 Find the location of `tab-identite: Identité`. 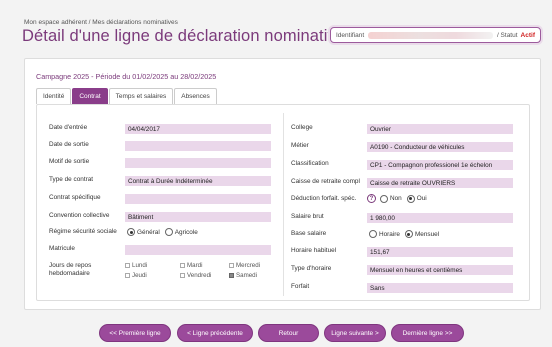

tab-identite: Identité is located at coordinates (54, 96).